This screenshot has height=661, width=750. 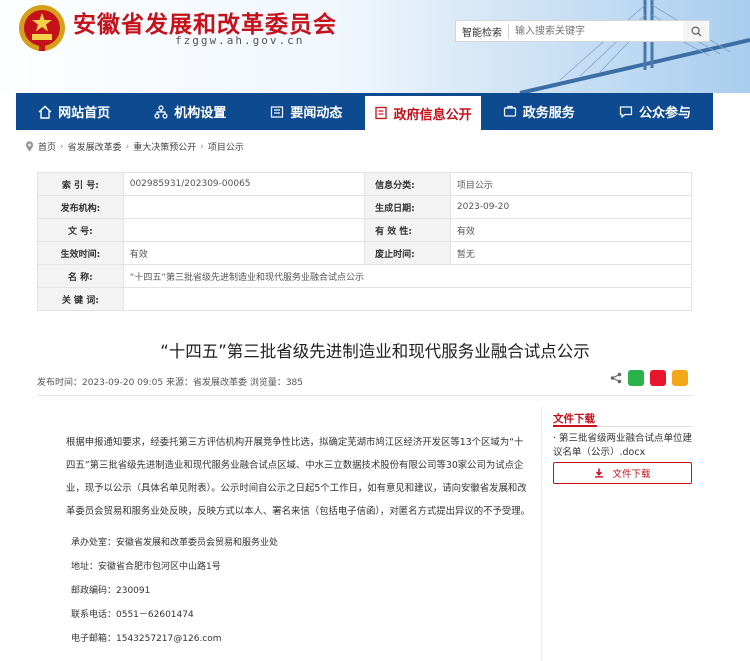 I want to click on nav-item-news: 要闻动态, so click(x=306, y=111).